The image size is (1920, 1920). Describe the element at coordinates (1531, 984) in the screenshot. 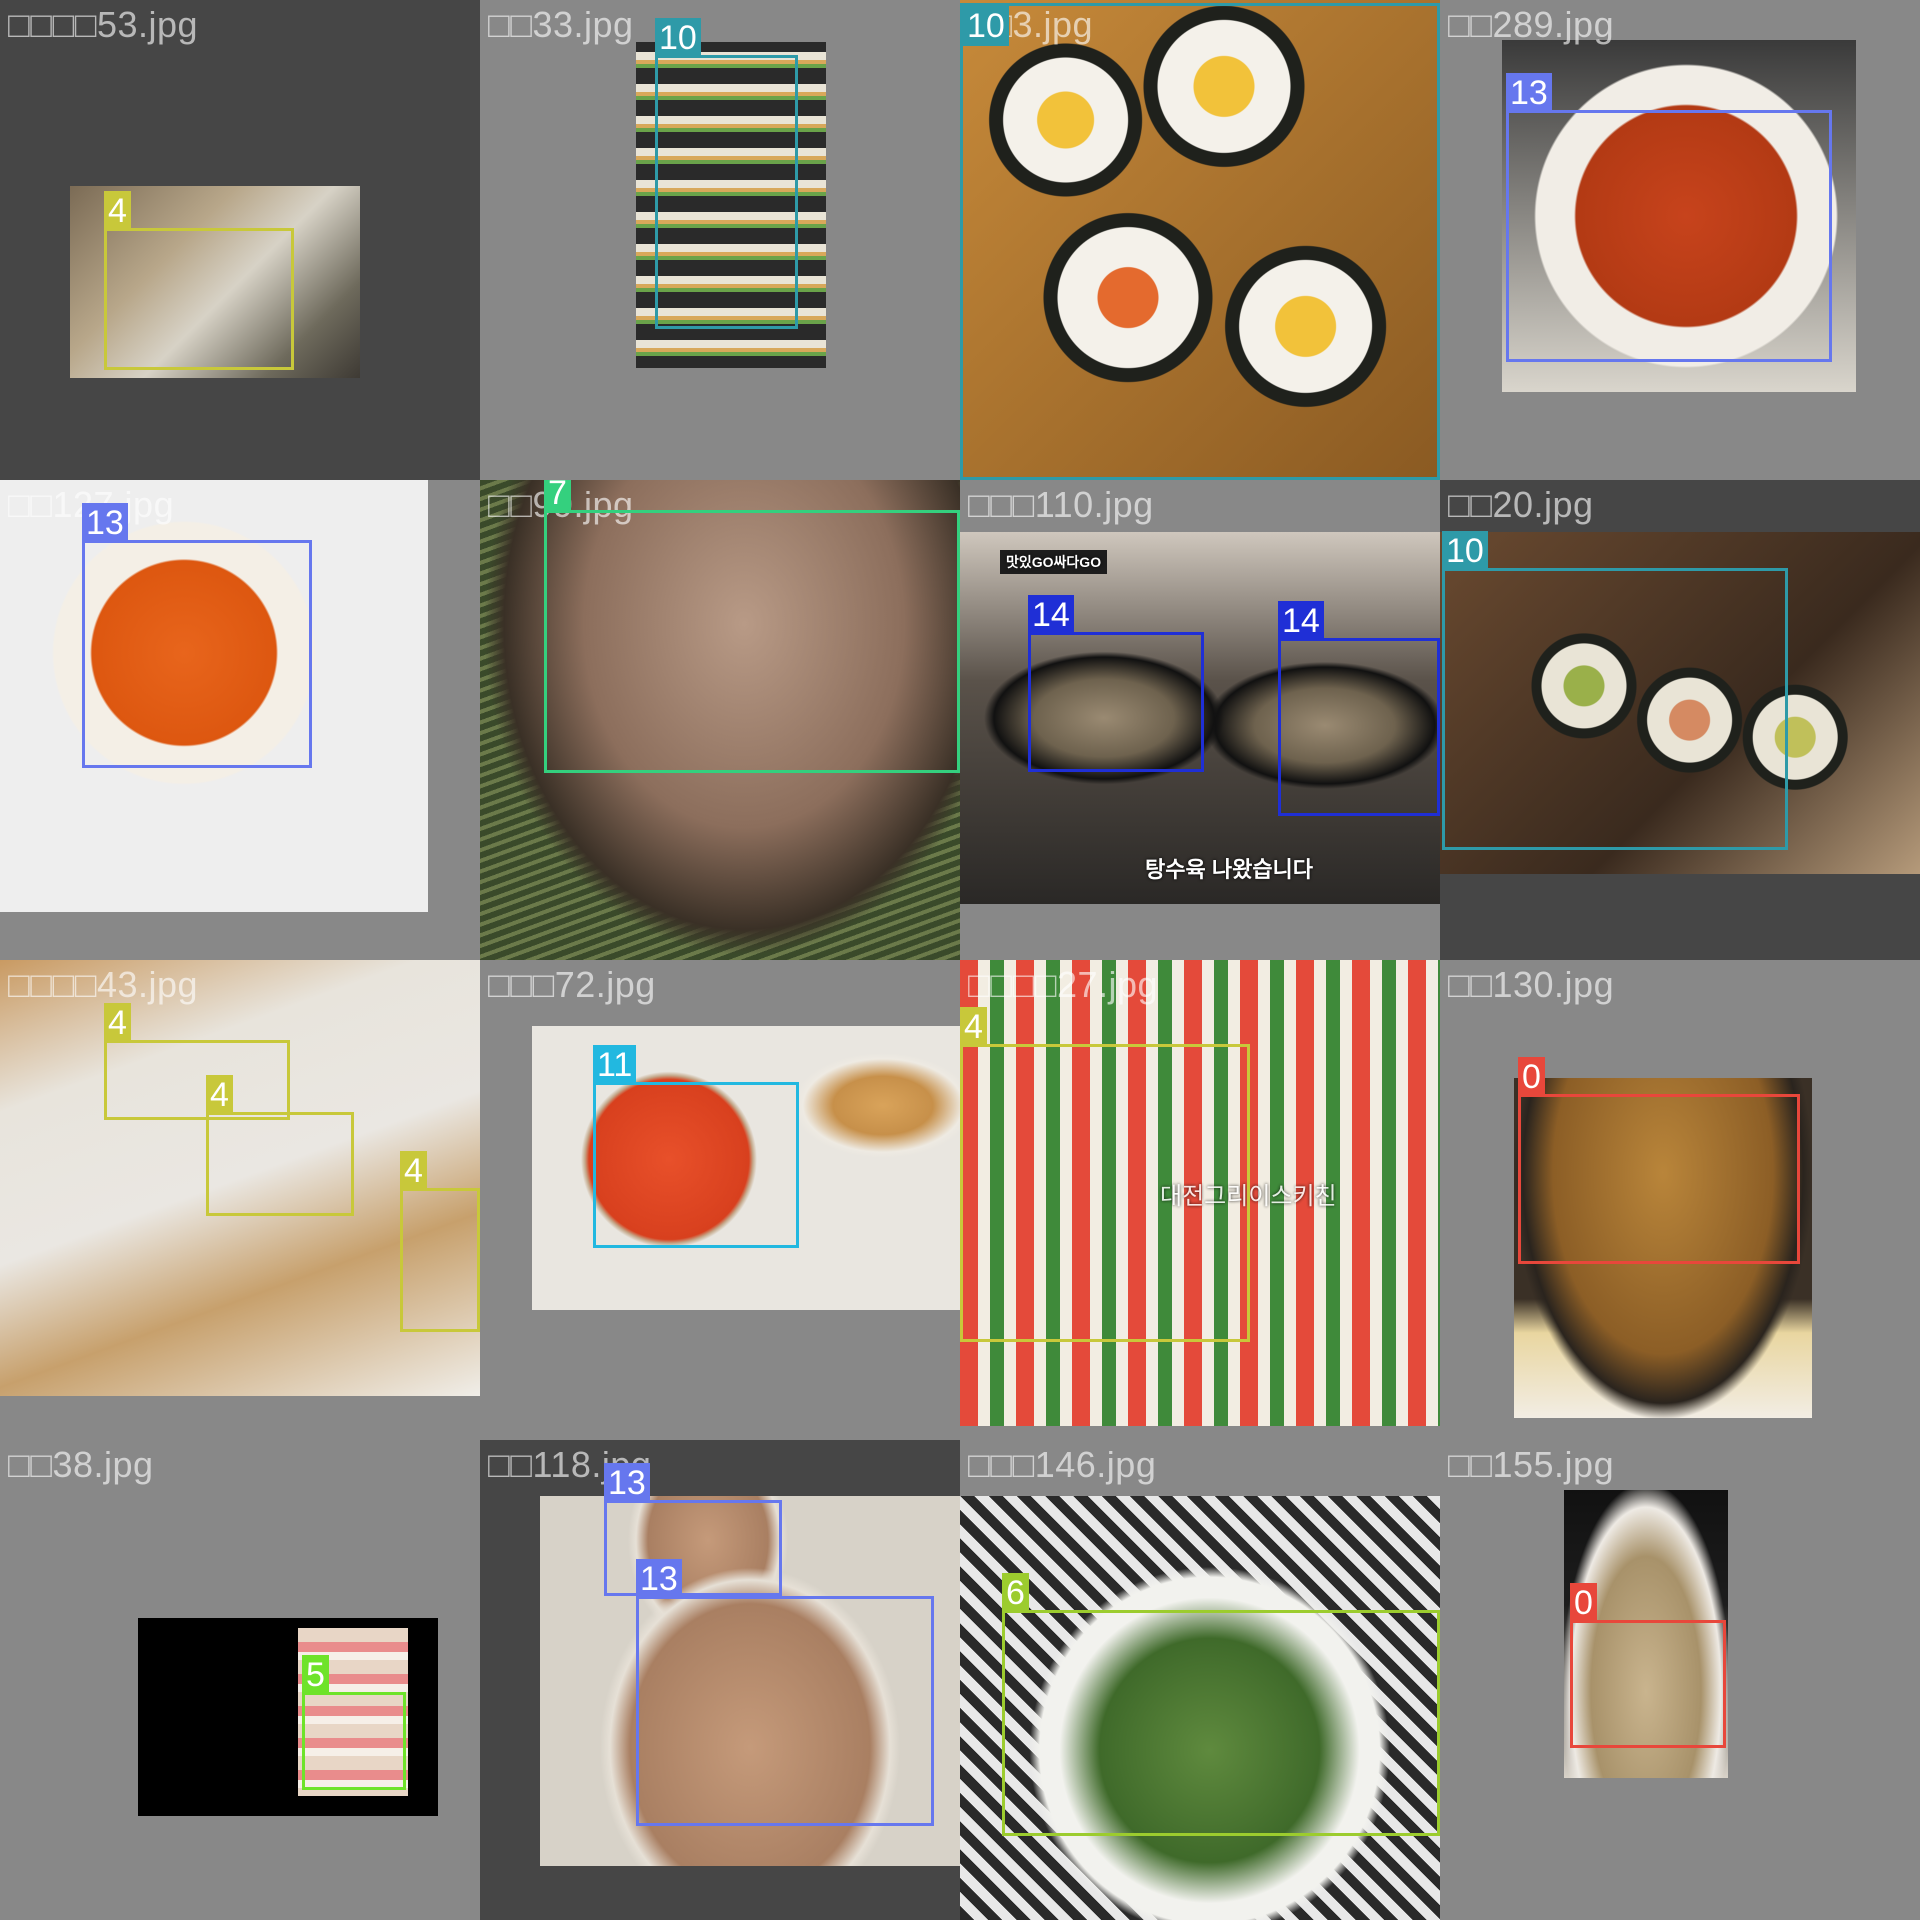

I see `tile-filename: □□130.jpg` at that location.